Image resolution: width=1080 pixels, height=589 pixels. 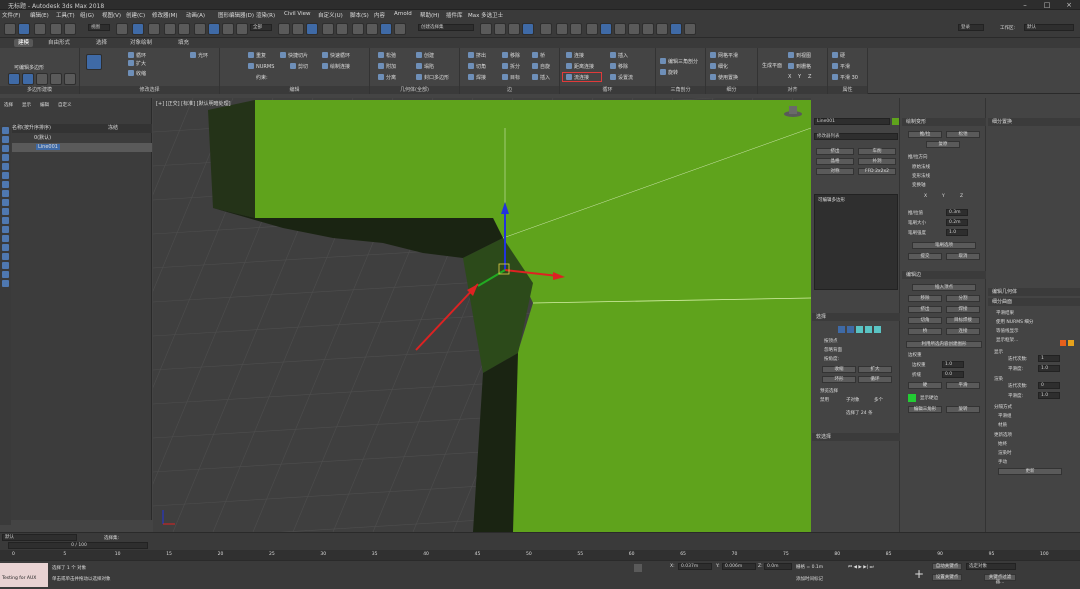 What do you see at coordinates (991, 566) in the screenshot?
I see `selected-dropdown: 选定对象` at bounding box center [991, 566].